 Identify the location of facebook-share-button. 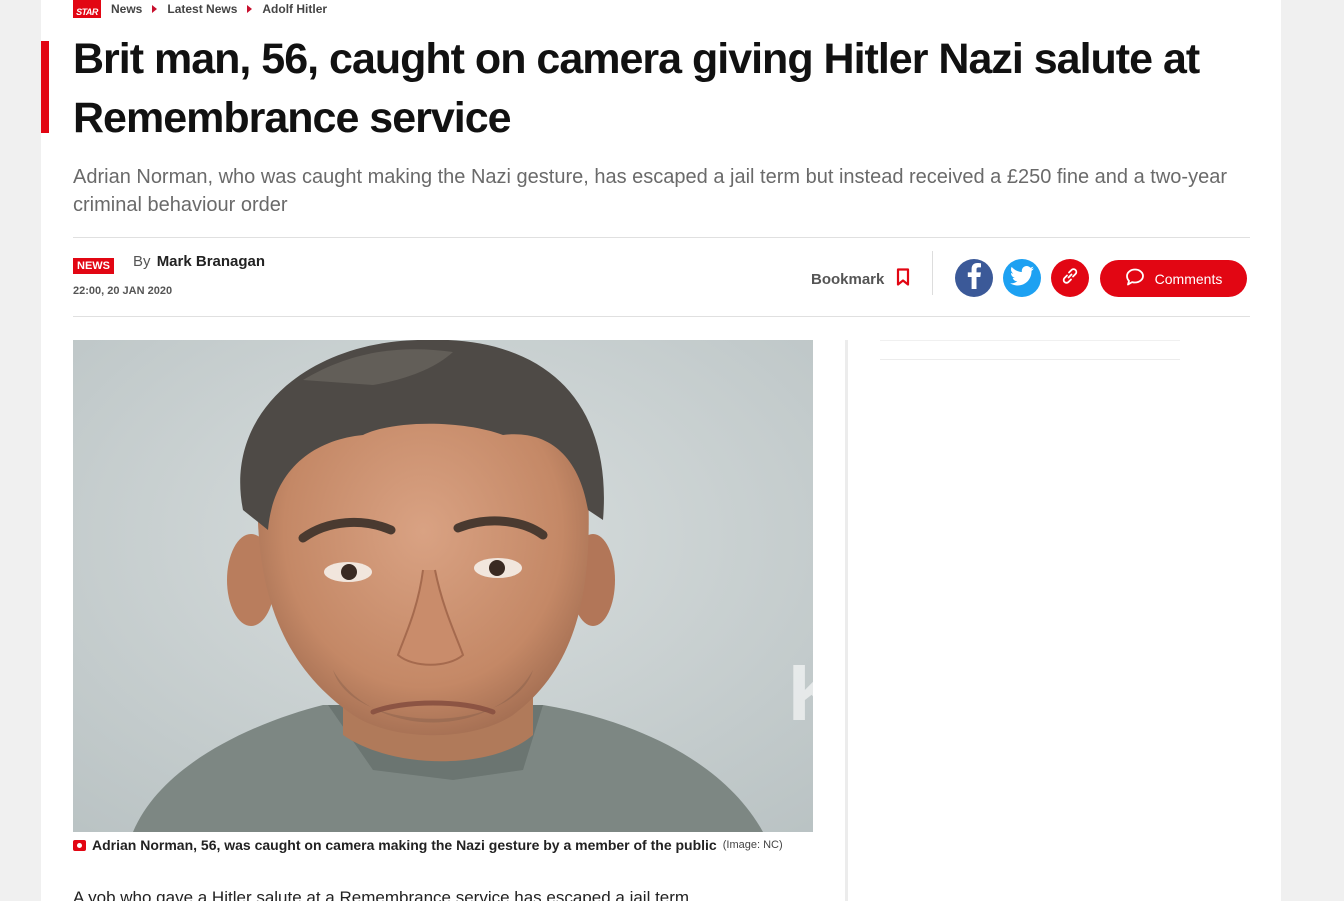
(974, 278).